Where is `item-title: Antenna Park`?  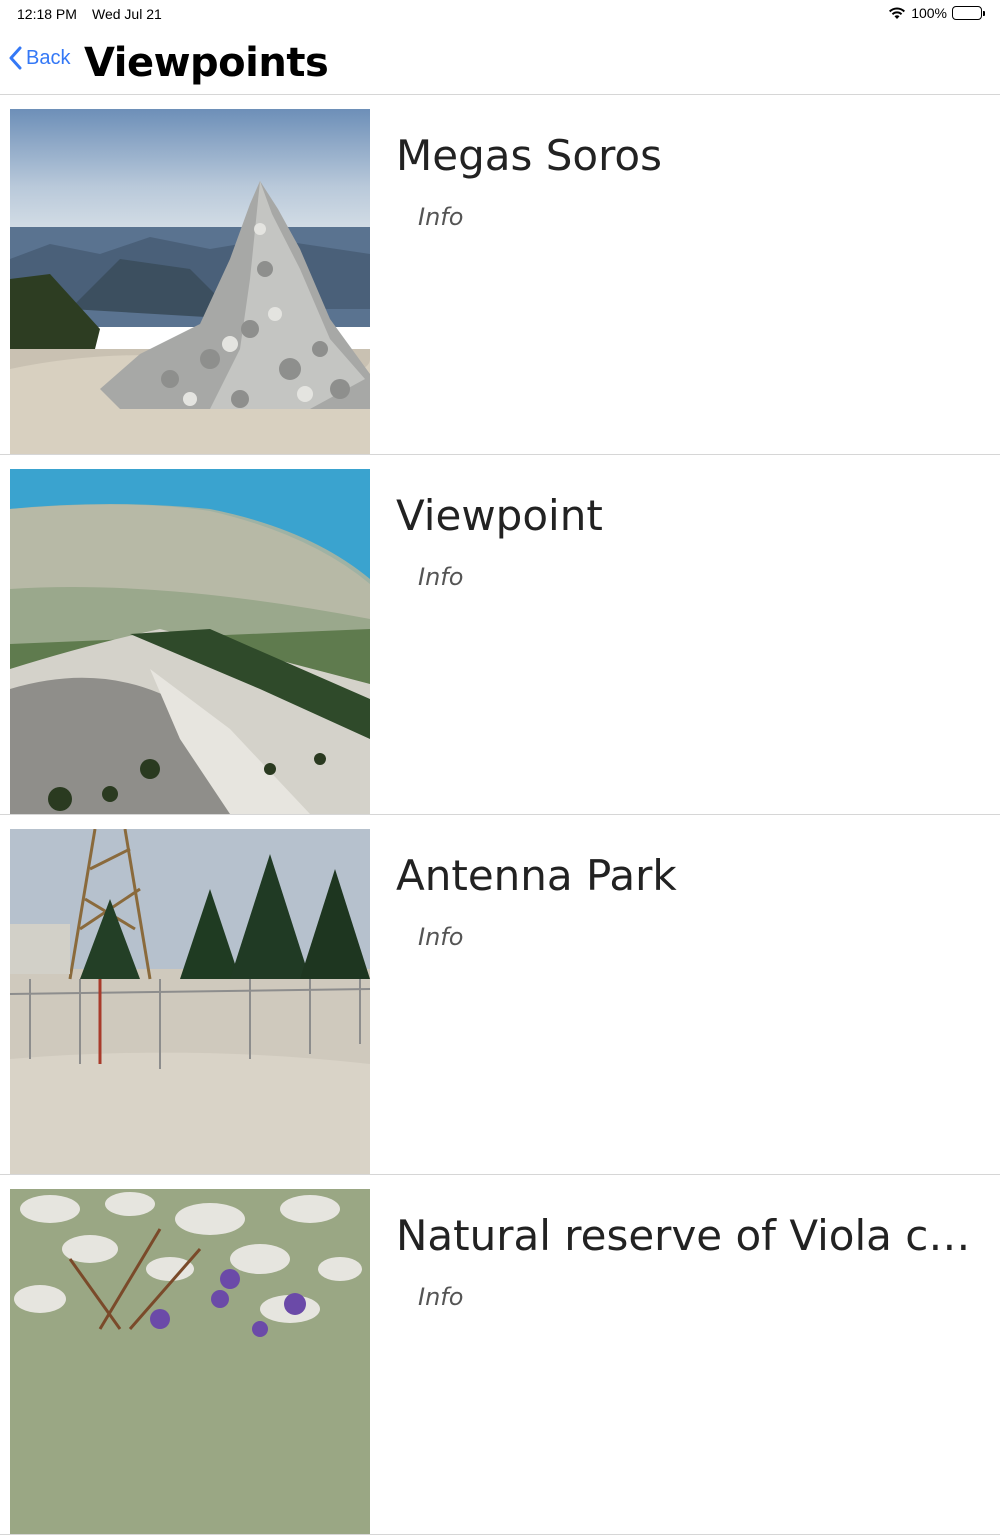 item-title: Antenna Park is located at coordinates (536, 875).